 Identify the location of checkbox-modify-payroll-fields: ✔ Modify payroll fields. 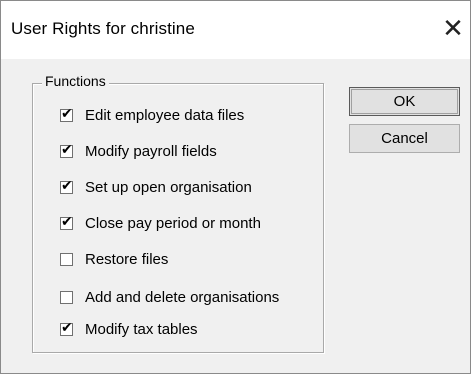
(138, 151).